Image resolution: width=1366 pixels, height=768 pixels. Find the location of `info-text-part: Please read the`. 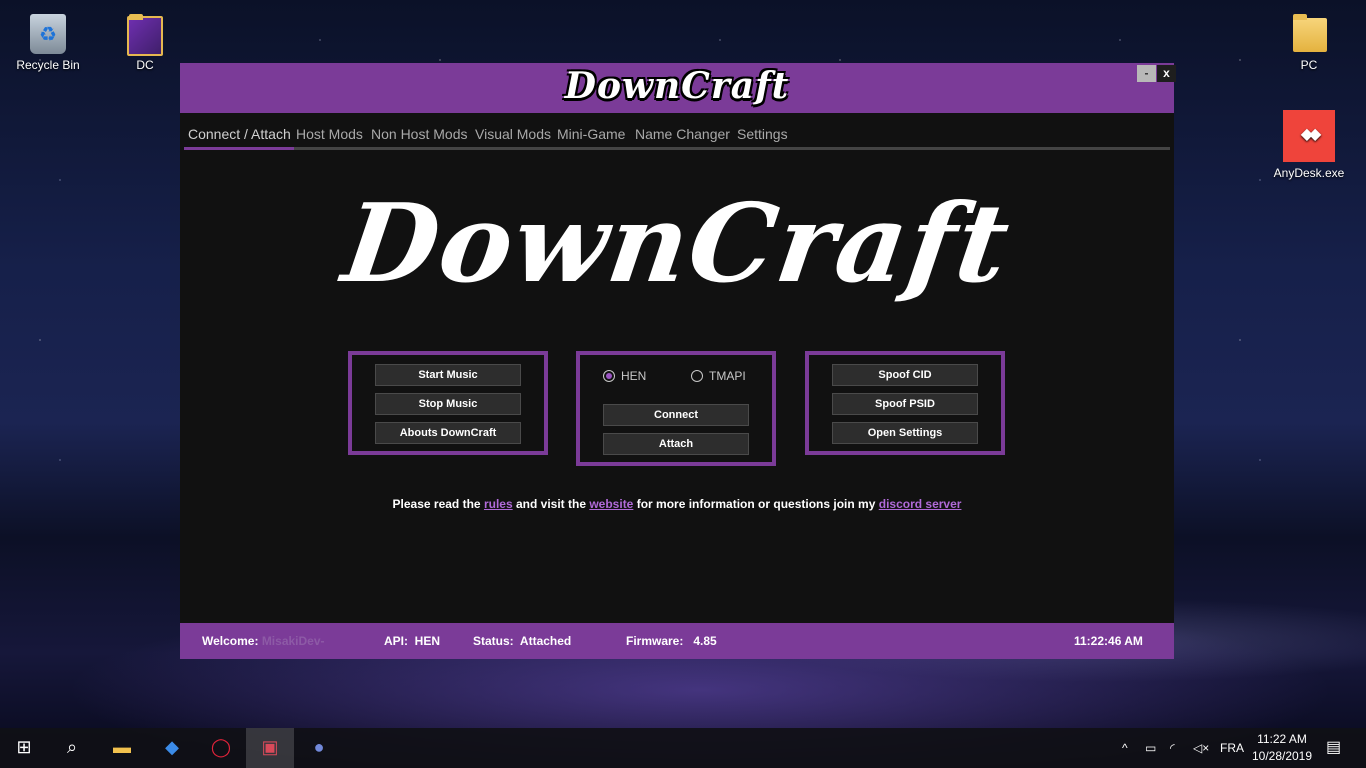

info-text-part: Please read the is located at coordinates (436, 504).